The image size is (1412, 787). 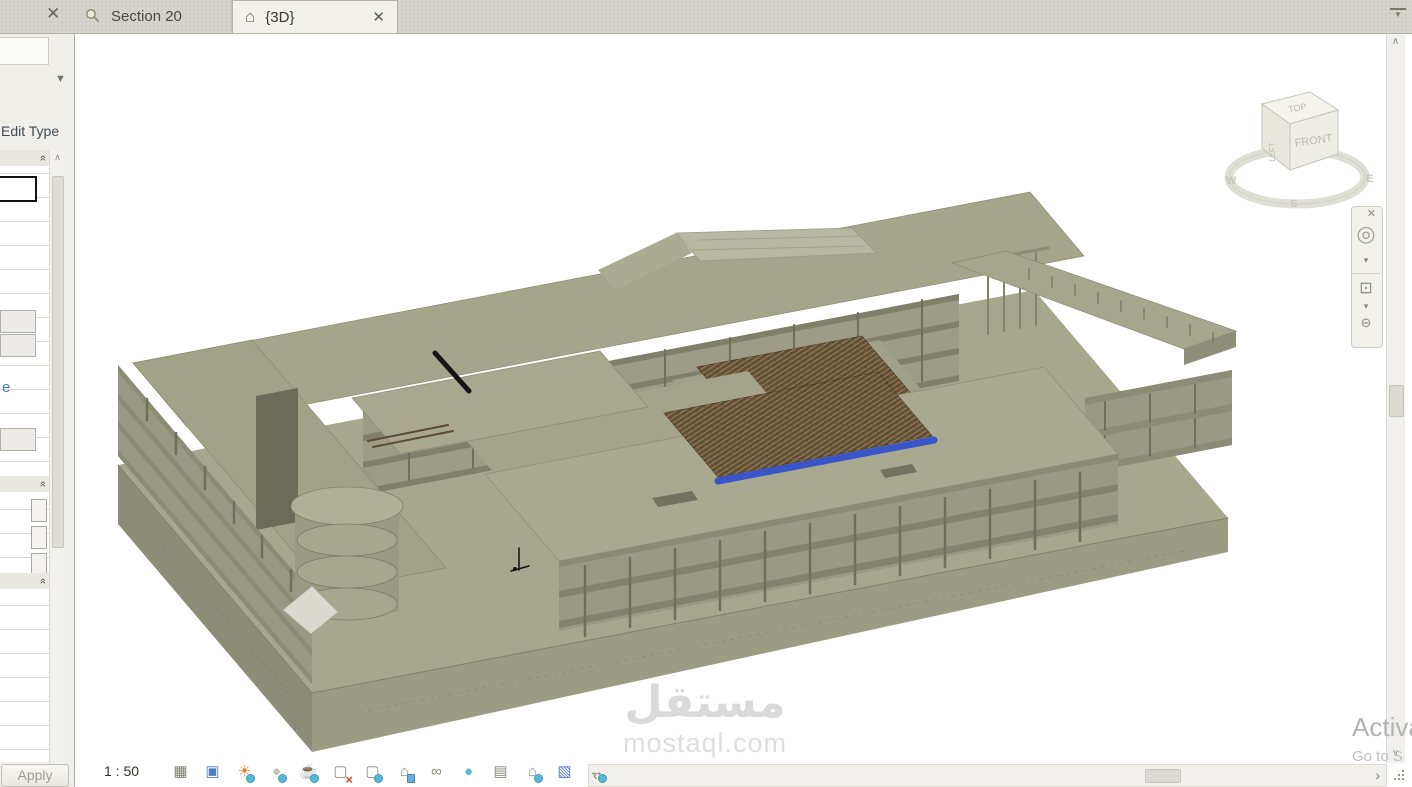 What do you see at coordinates (1366, 234) in the screenshot?
I see `steering-wheel-icon: ◎` at bounding box center [1366, 234].